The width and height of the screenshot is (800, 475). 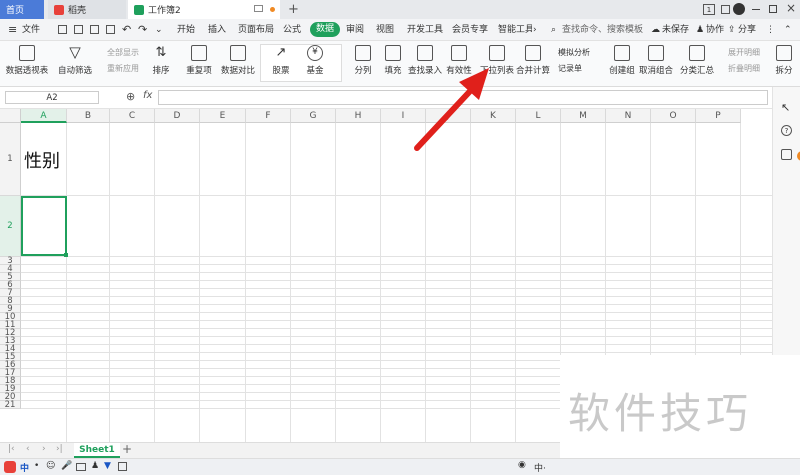 What do you see at coordinates (10, 116) in the screenshot?
I see `select-all-corner` at bounding box center [10, 116].